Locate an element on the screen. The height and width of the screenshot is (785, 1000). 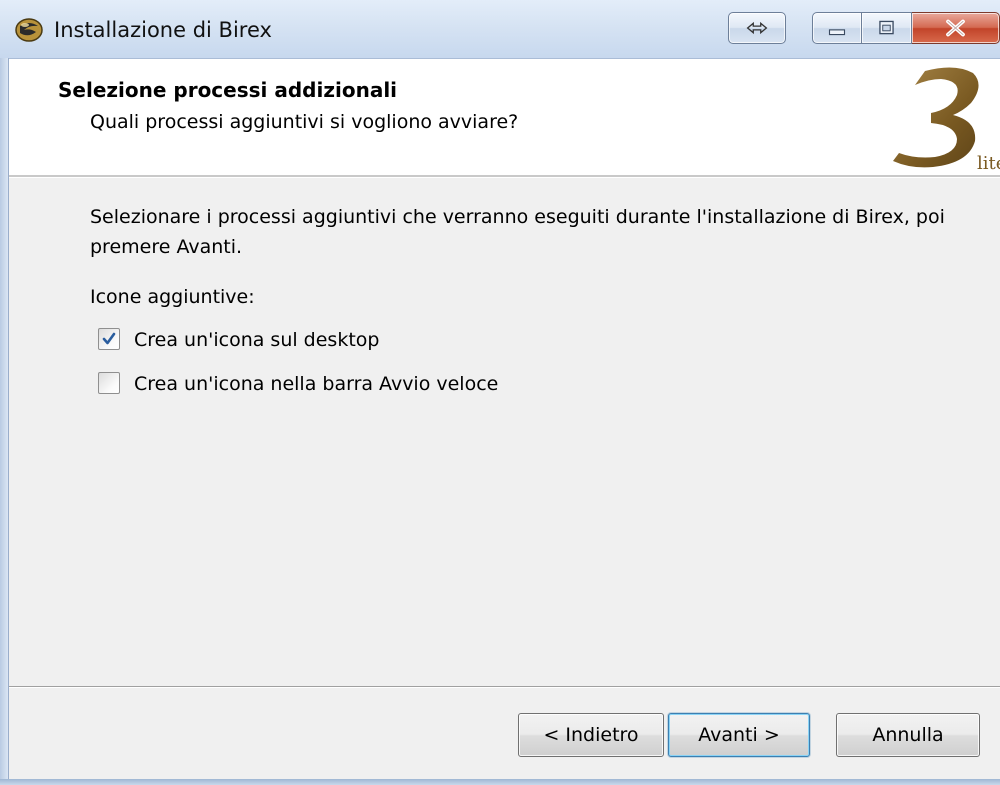
window-title: Installazione di Birex is located at coordinates (163, 30).